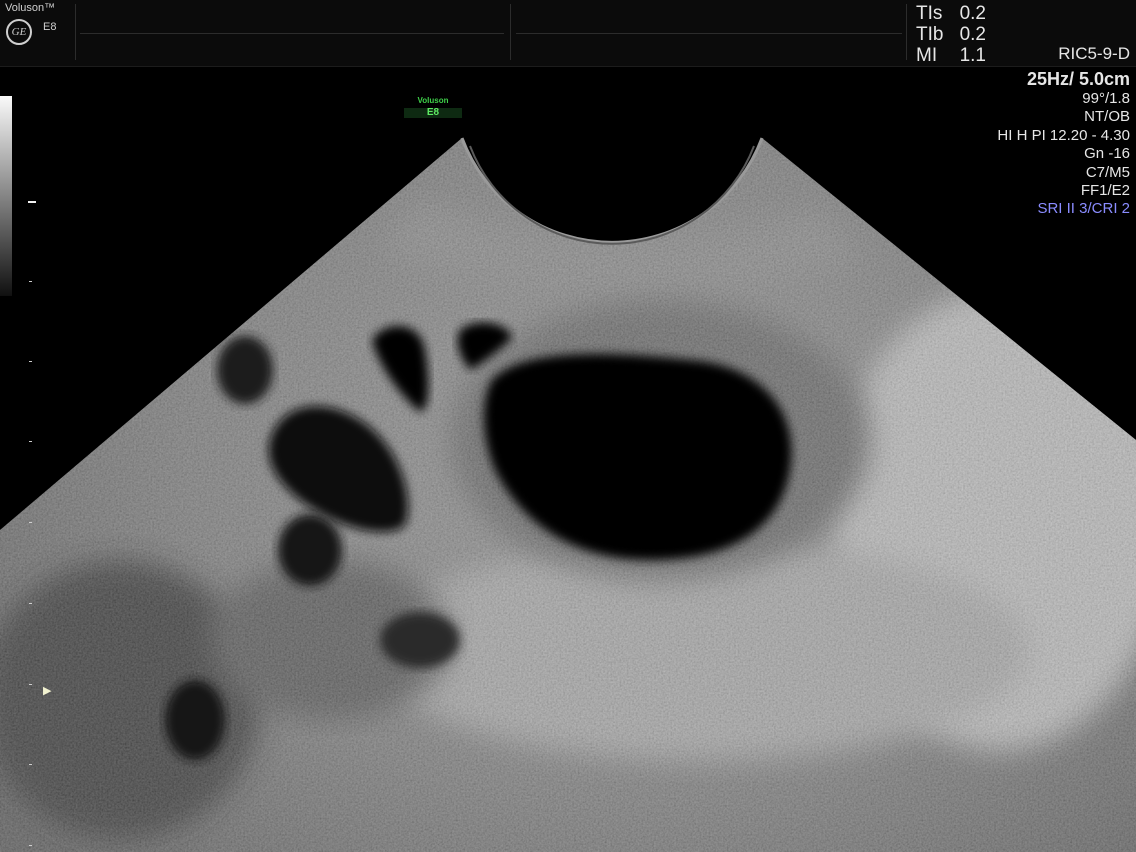 The width and height of the screenshot is (1136, 852). What do you see at coordinates (47, 691) in the screenshot?
I see `focus-marker-icon: ▶` at bounding box center [47, 691].